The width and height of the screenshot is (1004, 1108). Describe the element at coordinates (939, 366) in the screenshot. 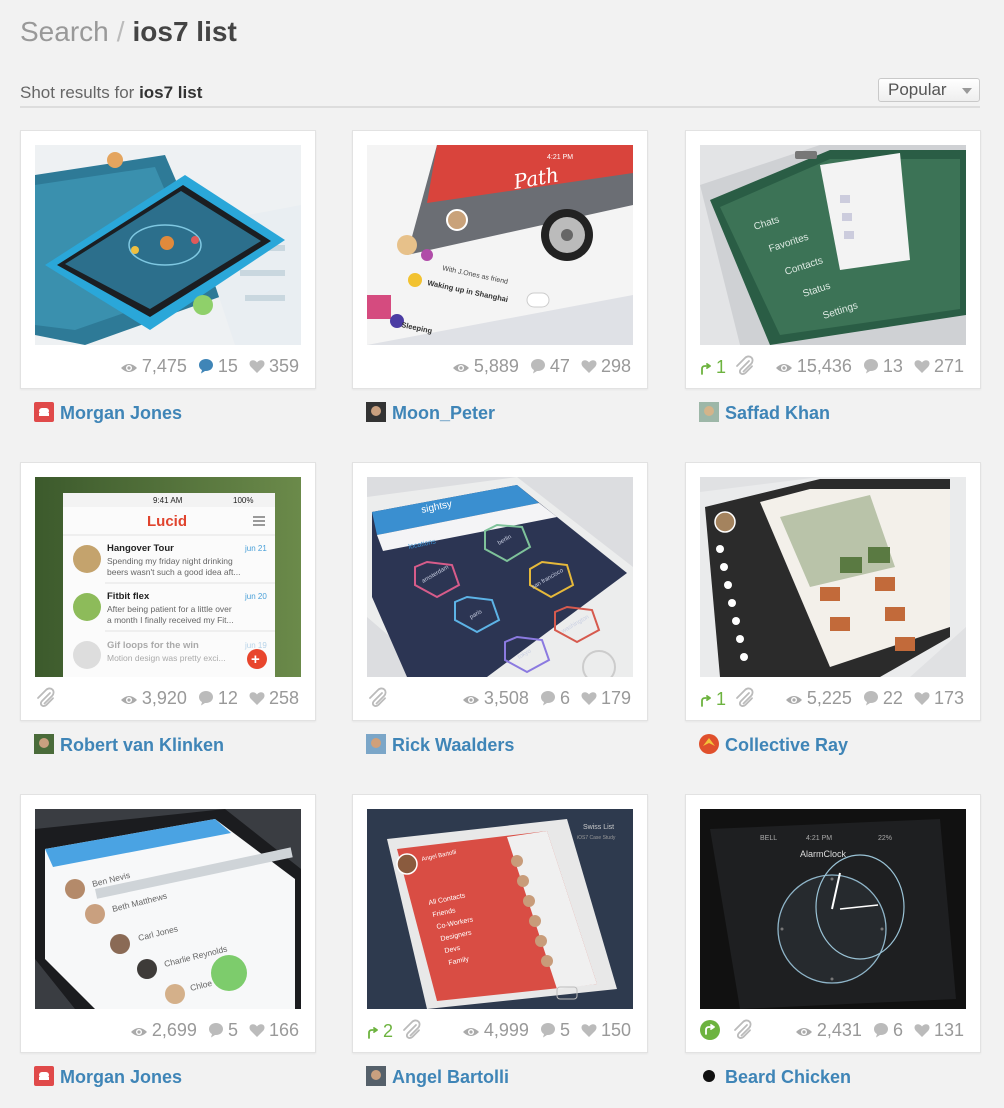

I see `likes-count: 271` at that location.